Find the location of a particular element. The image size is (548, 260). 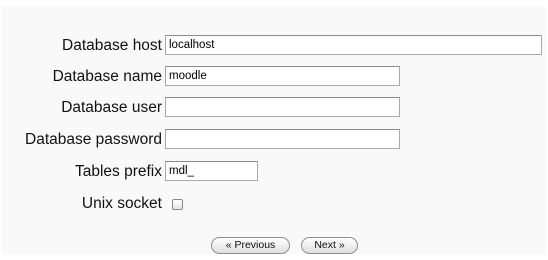

database-host-input is located at coordinates (353, 45).